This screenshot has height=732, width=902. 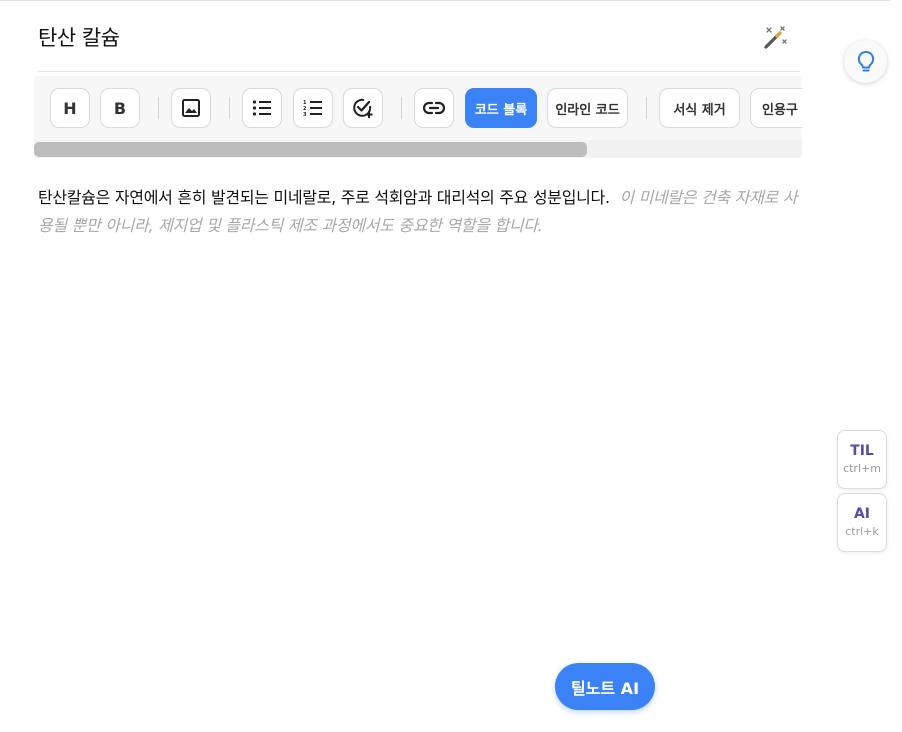 What do you see at coordinates (501, 108) in the screenshot?
I see `code-block-button: 코드 블록` at bounding box center [501, 108].